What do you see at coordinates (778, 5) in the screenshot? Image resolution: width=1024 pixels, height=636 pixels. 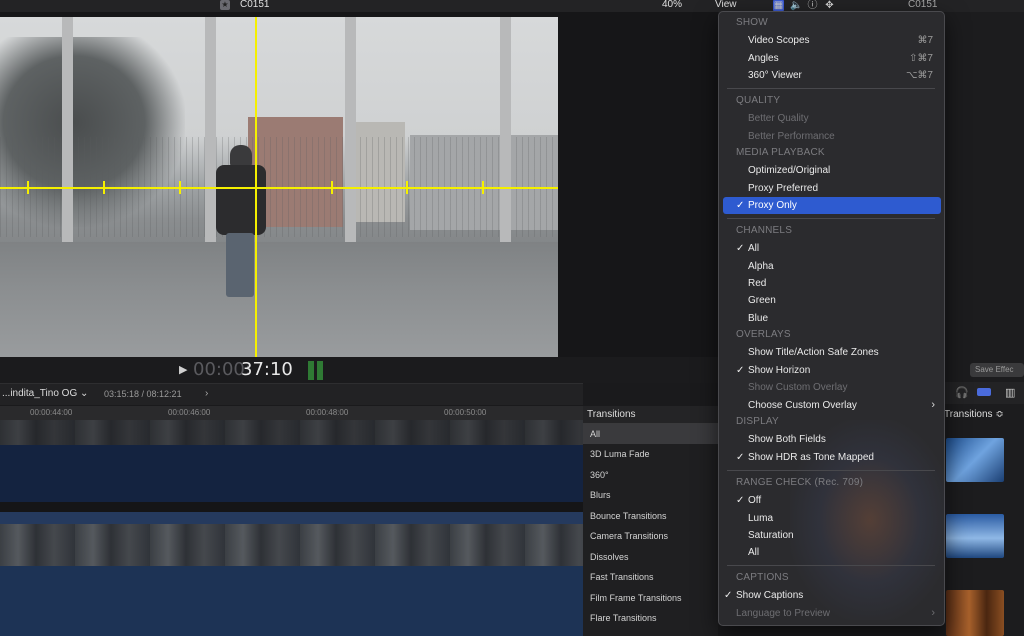 I see `filmstrip-icon: ▦` at bounding box center [778, 5].